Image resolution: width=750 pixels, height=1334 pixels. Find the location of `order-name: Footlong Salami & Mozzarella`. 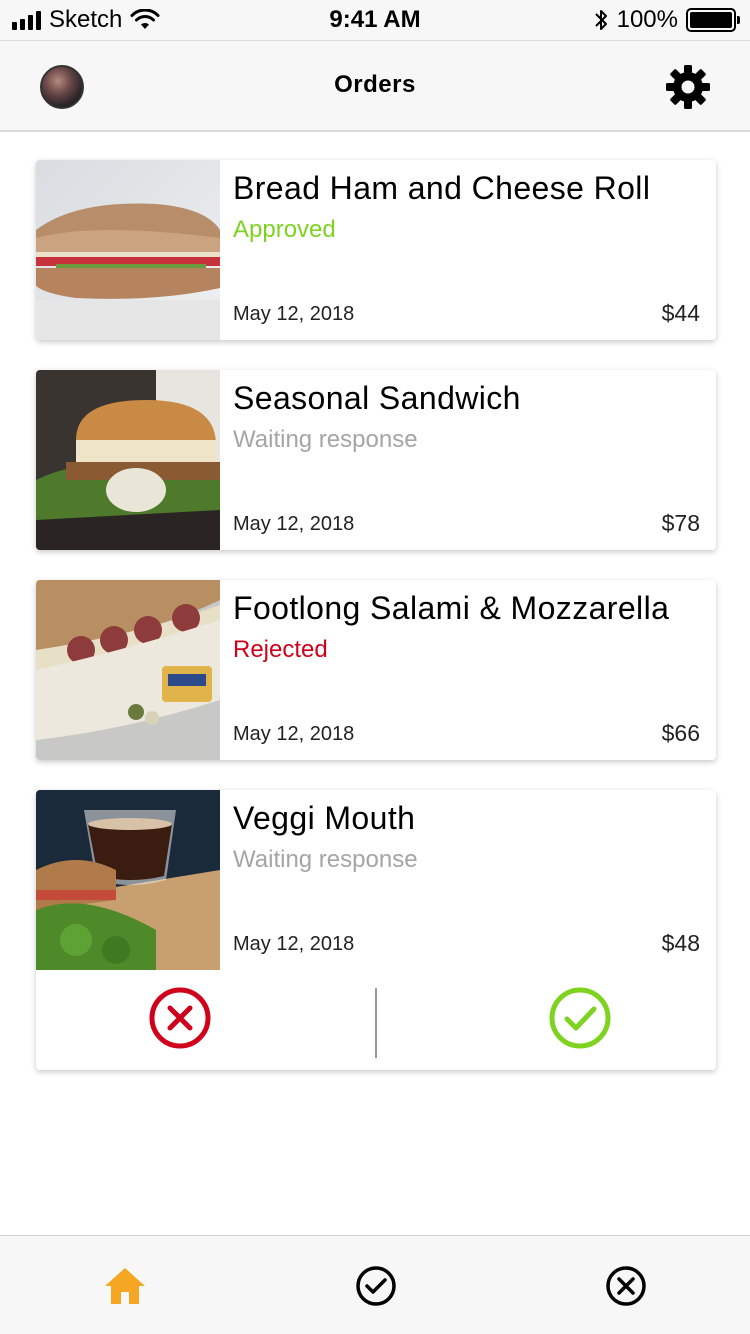

order-name: Footlong Salami & Mozzarella is located at coordinates (451, 608).